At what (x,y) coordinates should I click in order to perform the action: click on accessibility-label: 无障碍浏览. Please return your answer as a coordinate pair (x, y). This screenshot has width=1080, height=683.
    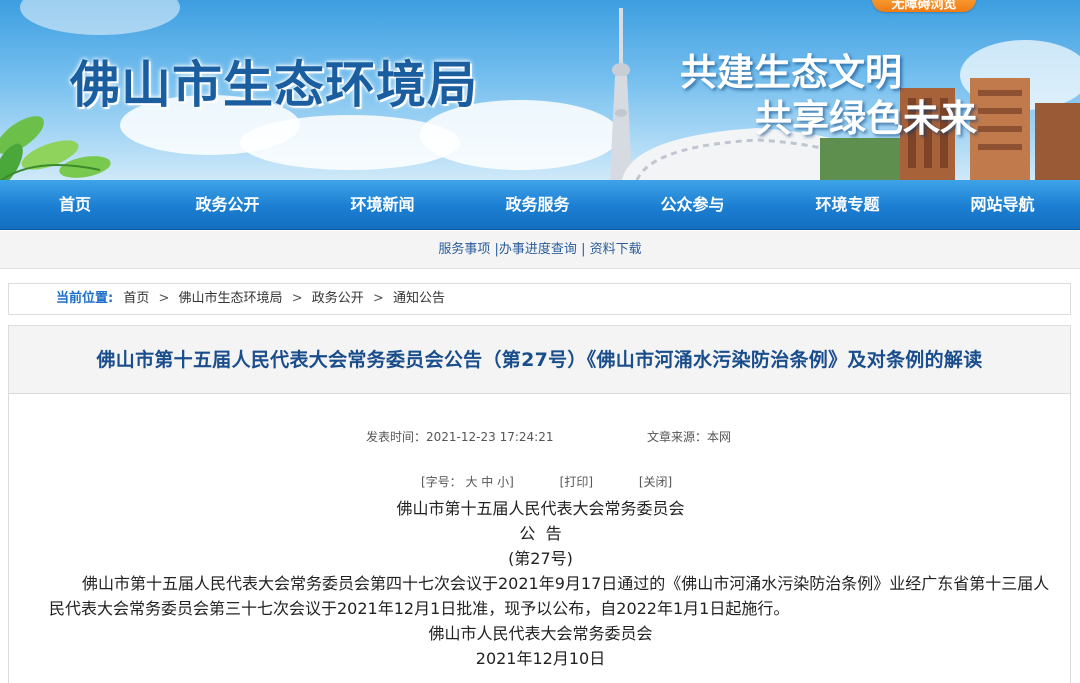
    Looking at the image, I should click on (924, 6).